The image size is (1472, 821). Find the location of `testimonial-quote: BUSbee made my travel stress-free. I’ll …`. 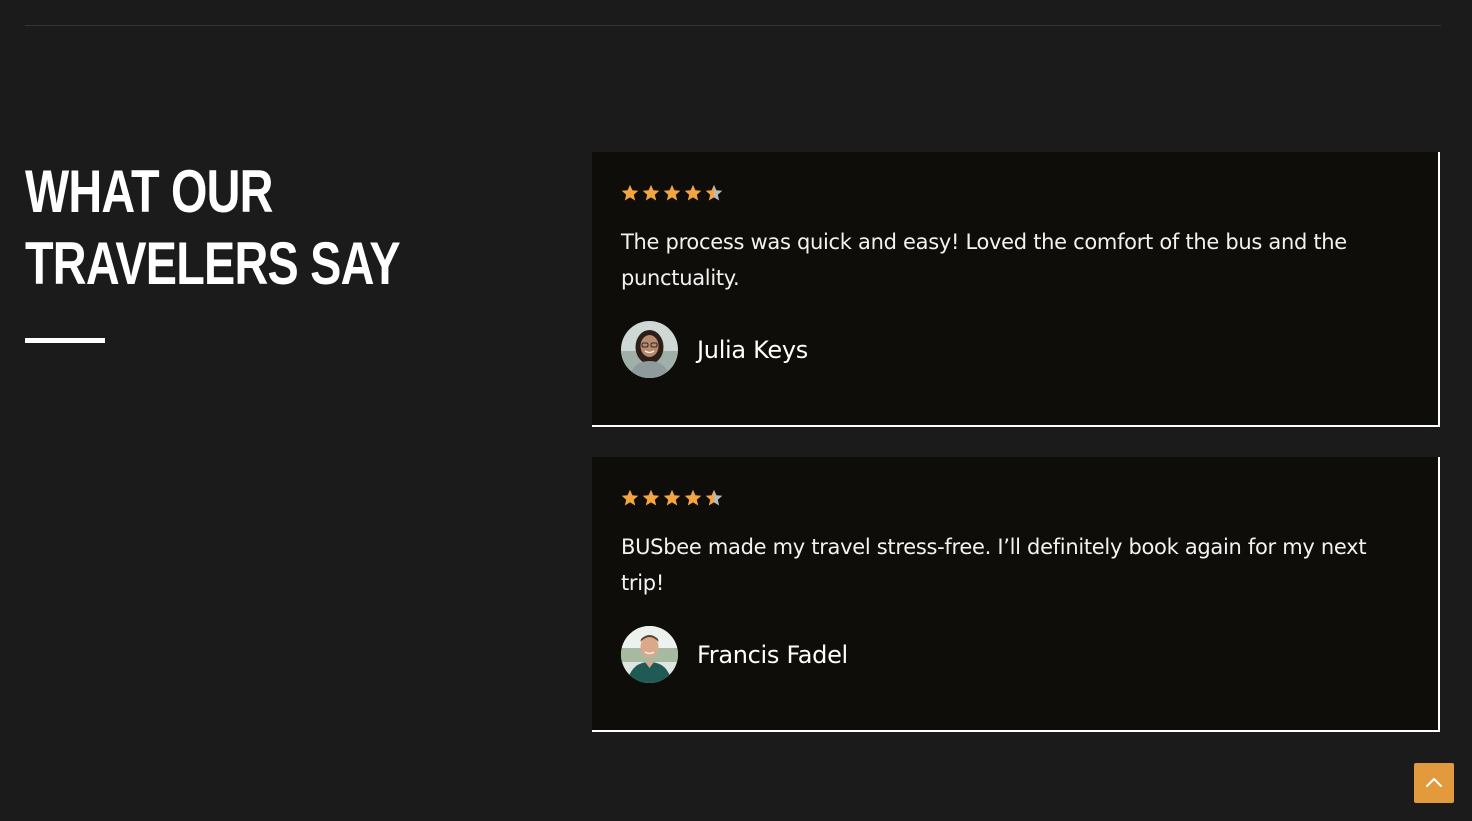

testimonial-quote: BUSbee made my travel stress-free. I’ll … is located at coordinates (994, 565).